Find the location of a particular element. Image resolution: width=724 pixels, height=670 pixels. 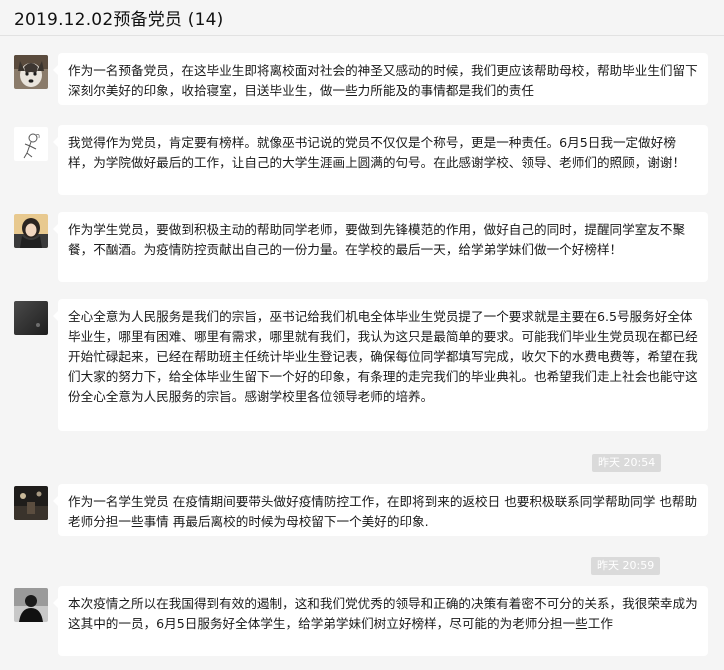

night-avatar-icon is located at coordinates (31, 503).